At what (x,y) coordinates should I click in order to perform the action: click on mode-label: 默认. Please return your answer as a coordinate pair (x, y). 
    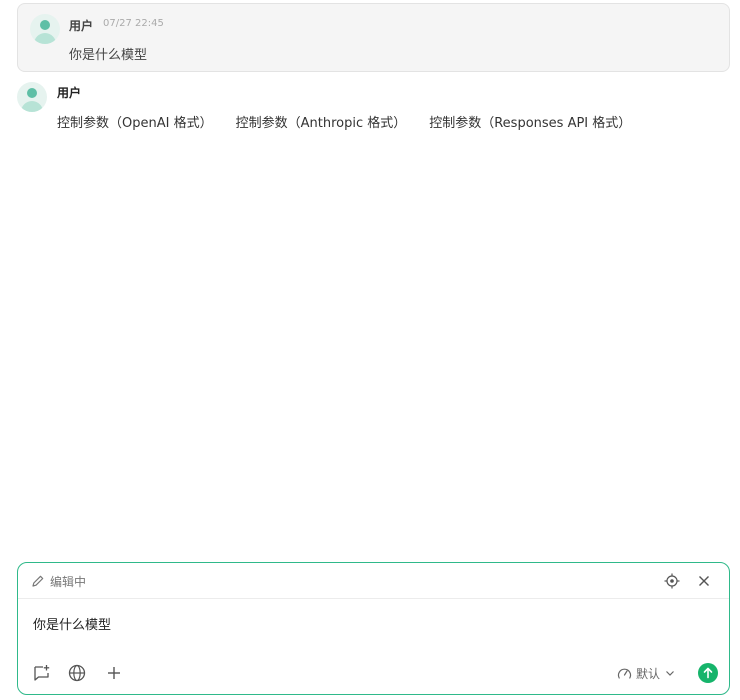
    Looking at the image, I should click on (648, 673).